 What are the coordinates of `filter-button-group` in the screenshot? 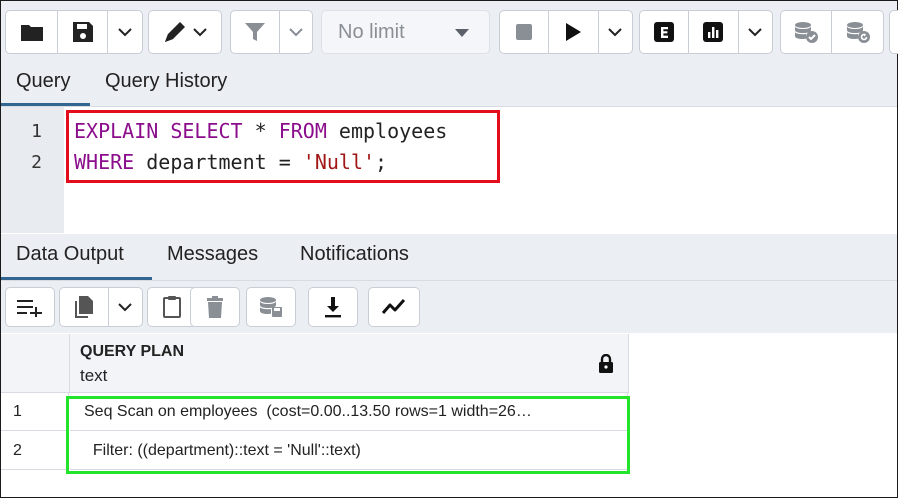 It's located at (271, 32).